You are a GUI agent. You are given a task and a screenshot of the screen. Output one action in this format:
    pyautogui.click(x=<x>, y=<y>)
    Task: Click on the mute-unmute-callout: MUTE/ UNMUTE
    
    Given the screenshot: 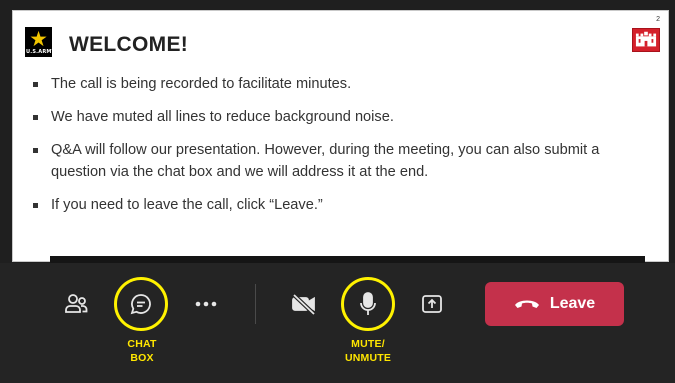 What is the action you would take?
    pyautogui.click(x=368, y=351)
    